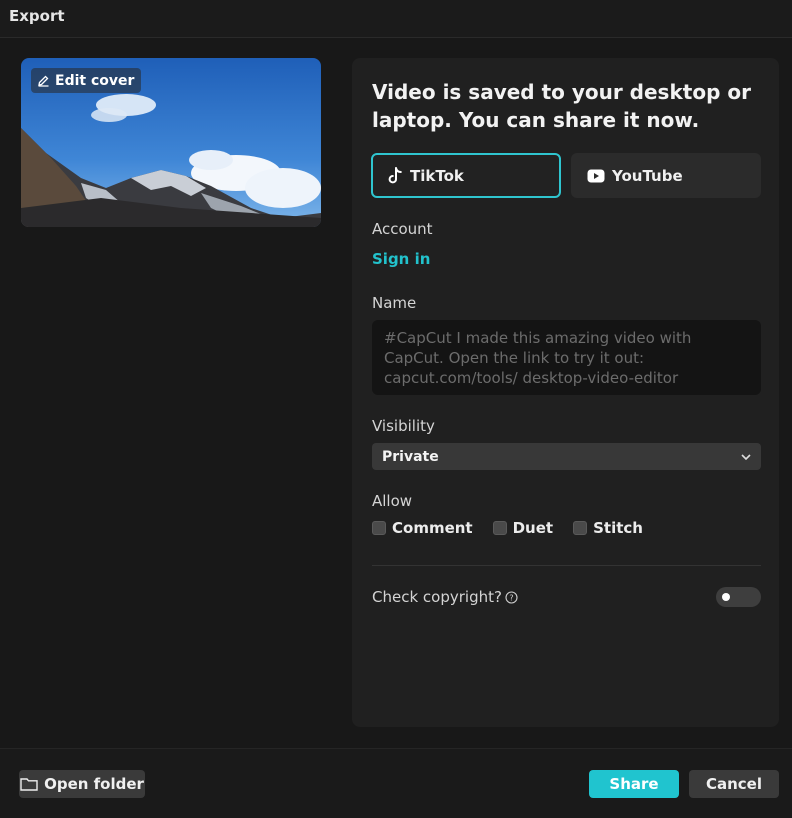 The image size is (792, 818). Describe the element at coordinates (533, 528) in the screenshot. I see `allow-duet-label: Duet` at that location.